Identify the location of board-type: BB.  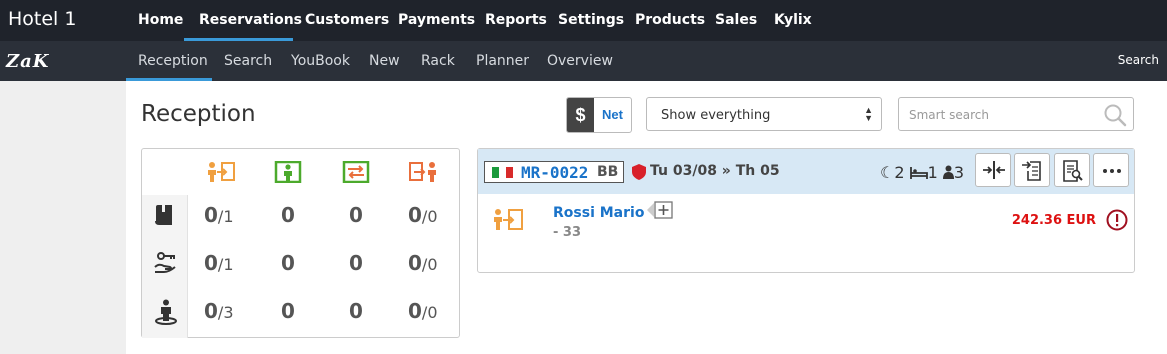
(608, 172).